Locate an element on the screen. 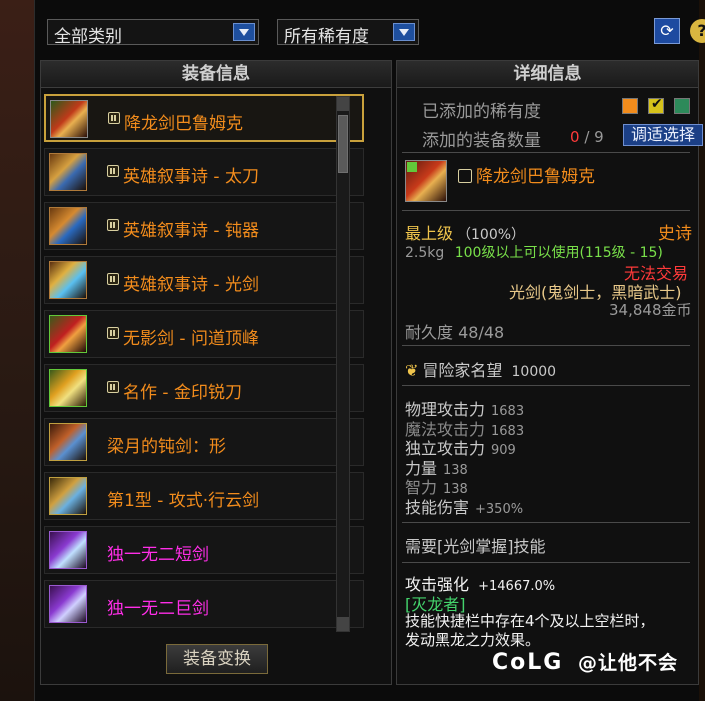  equipment-list-item: 独一无二巨剑 is located at coordinates (204, 604).